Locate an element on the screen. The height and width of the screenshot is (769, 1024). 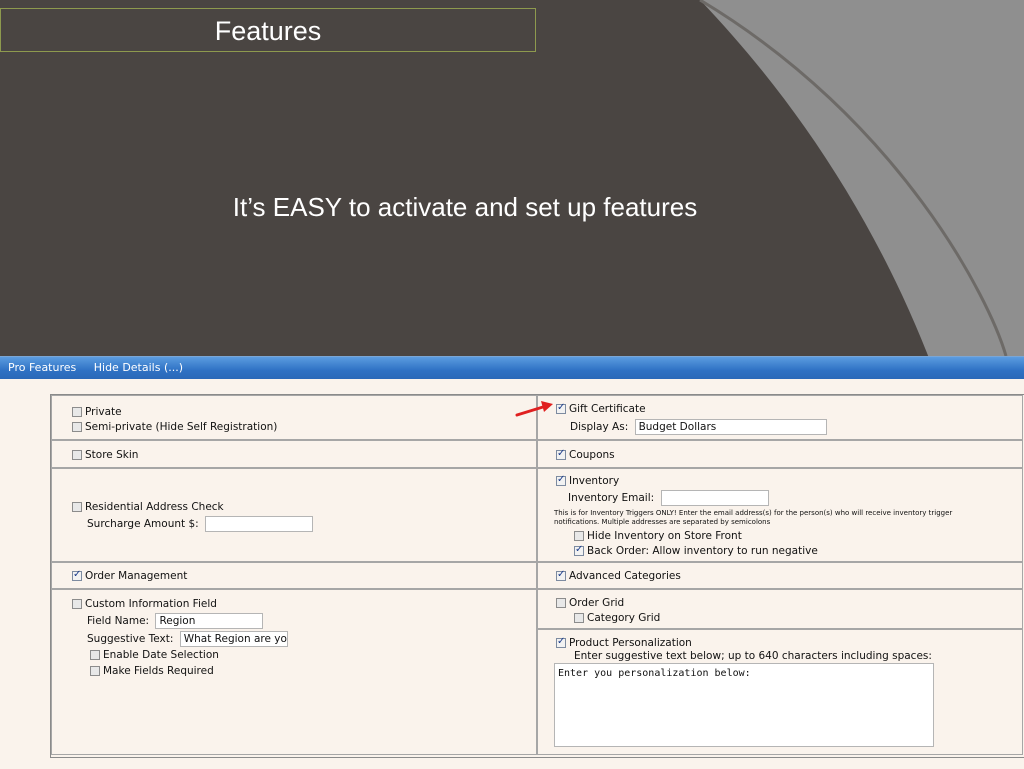
cell-advanced-categories: Advanced Categories is located at coordinates (780, 575).